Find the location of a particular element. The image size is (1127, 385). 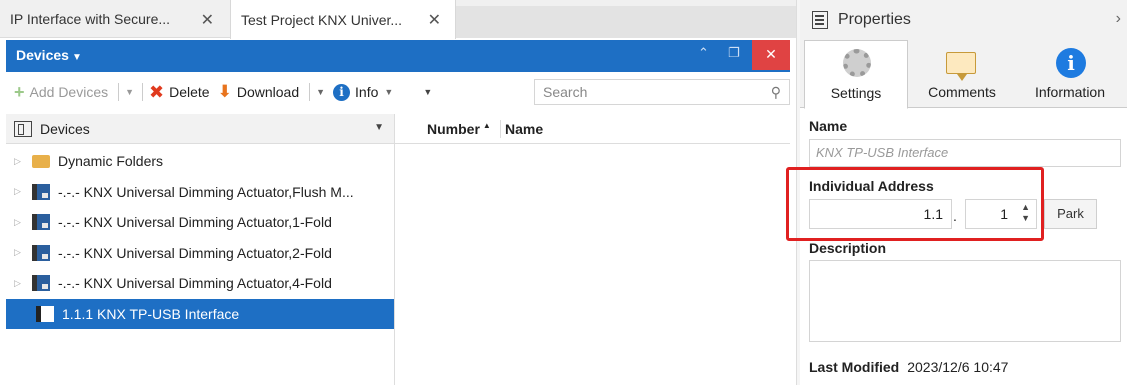

tab-label: Comments is located at coordinates (962, 92).